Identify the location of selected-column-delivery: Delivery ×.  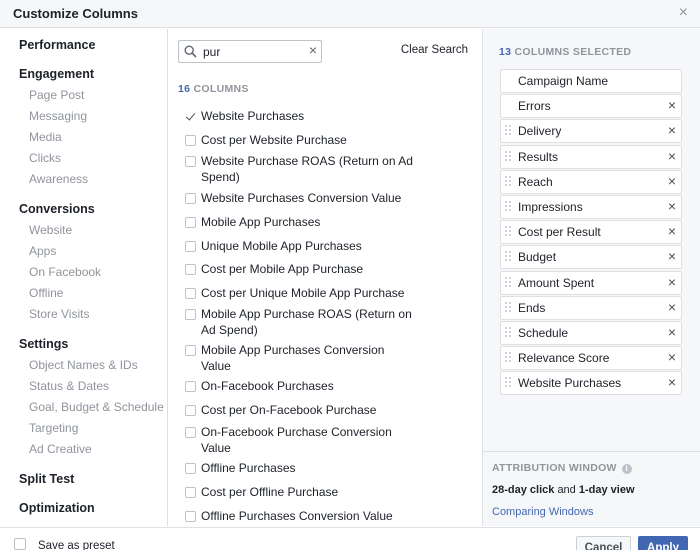
(591, 131).